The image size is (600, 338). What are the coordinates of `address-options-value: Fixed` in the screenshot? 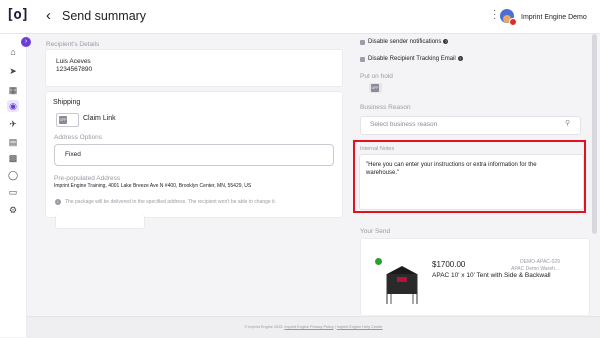 It's located at (73, 154).